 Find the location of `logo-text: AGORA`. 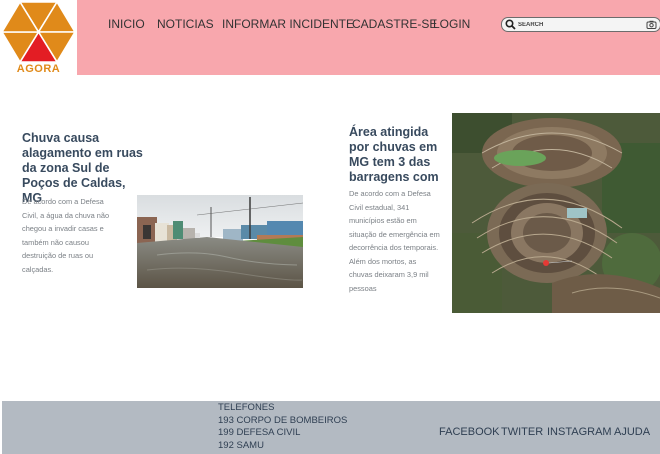

logo-text: AGORA is located at coordinates (38, 69).